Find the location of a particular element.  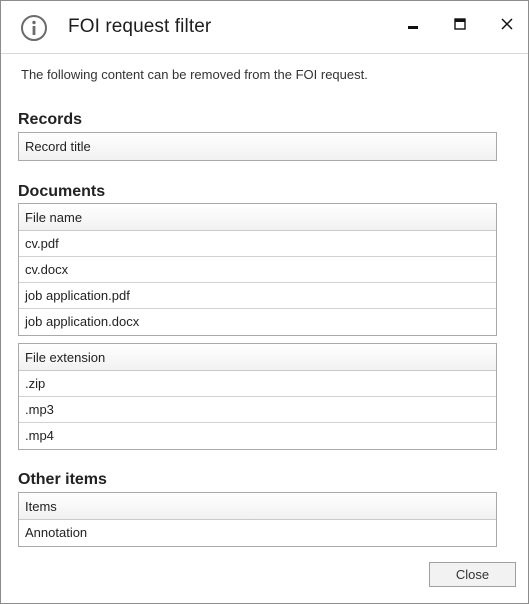

maximize-icon is located at coordinates (460, 26).